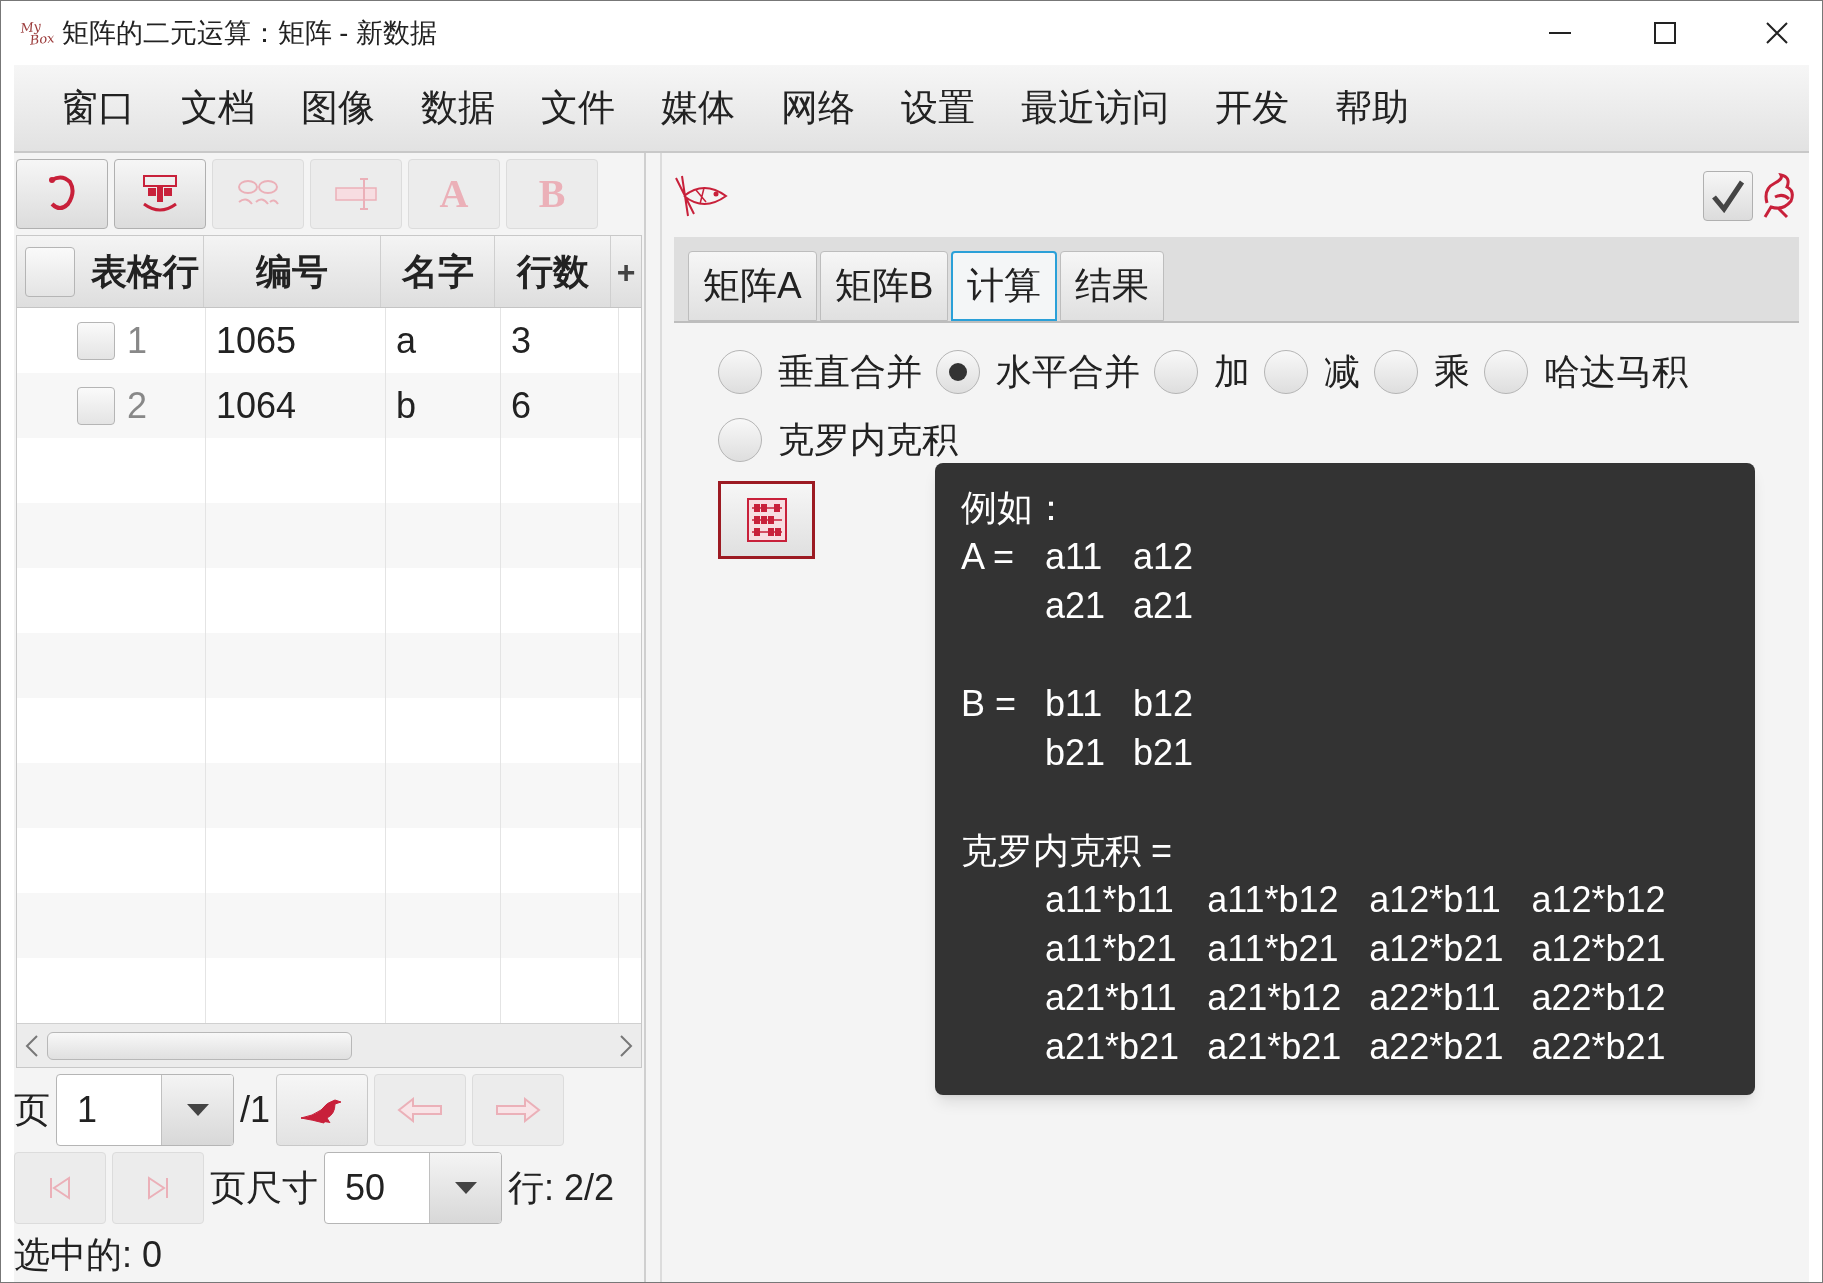 The height and width of the screenshot is (1283, 1823). I want to click on menu-item: 开发, so click(1252, 108).